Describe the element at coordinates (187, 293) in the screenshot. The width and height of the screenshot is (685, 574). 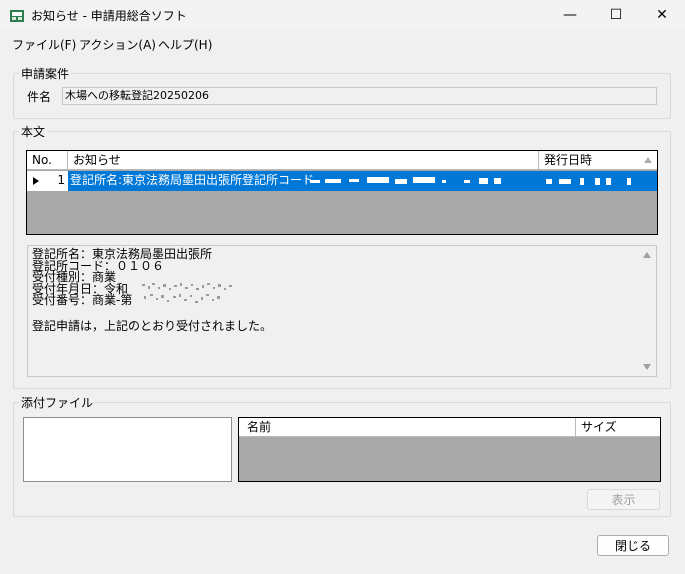
I see `redacted-area` at that location.